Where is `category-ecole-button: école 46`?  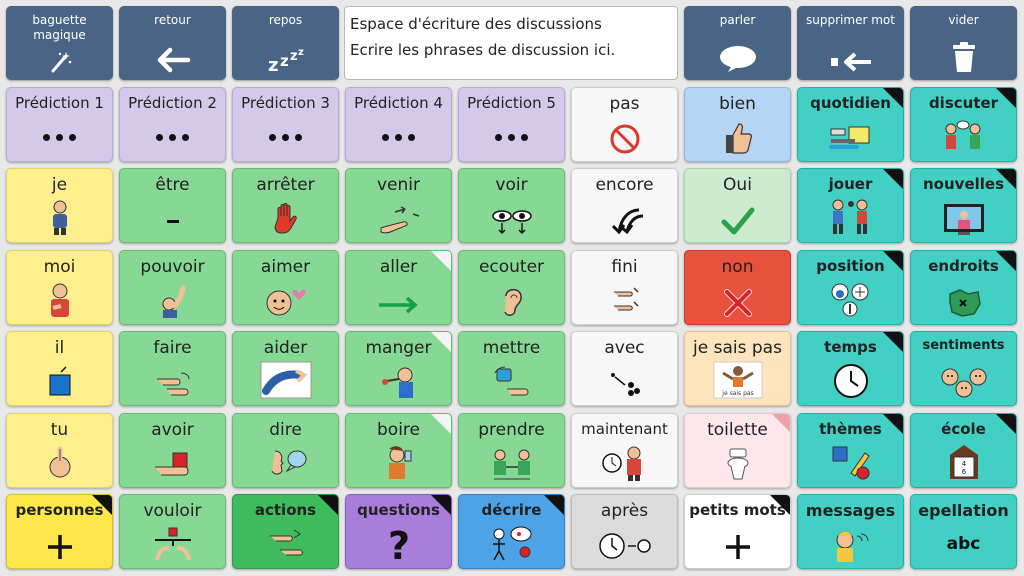 category-ecole-button: école 46 is located at coordinates (963, 450).